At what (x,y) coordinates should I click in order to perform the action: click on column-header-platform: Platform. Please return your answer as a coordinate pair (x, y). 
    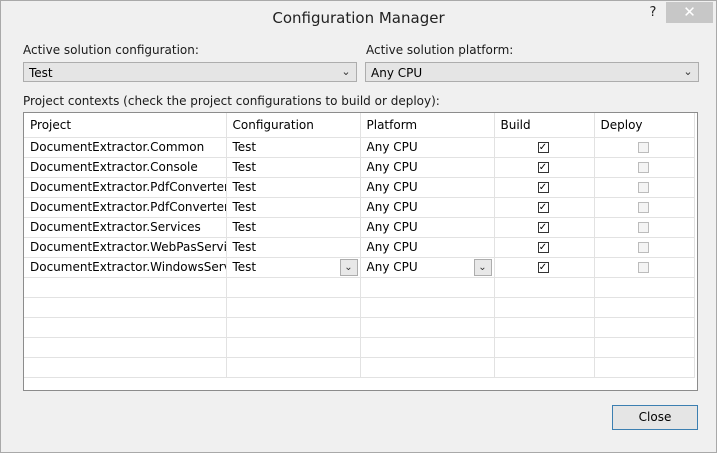
    Looking at the image, I should click on (427, 125).